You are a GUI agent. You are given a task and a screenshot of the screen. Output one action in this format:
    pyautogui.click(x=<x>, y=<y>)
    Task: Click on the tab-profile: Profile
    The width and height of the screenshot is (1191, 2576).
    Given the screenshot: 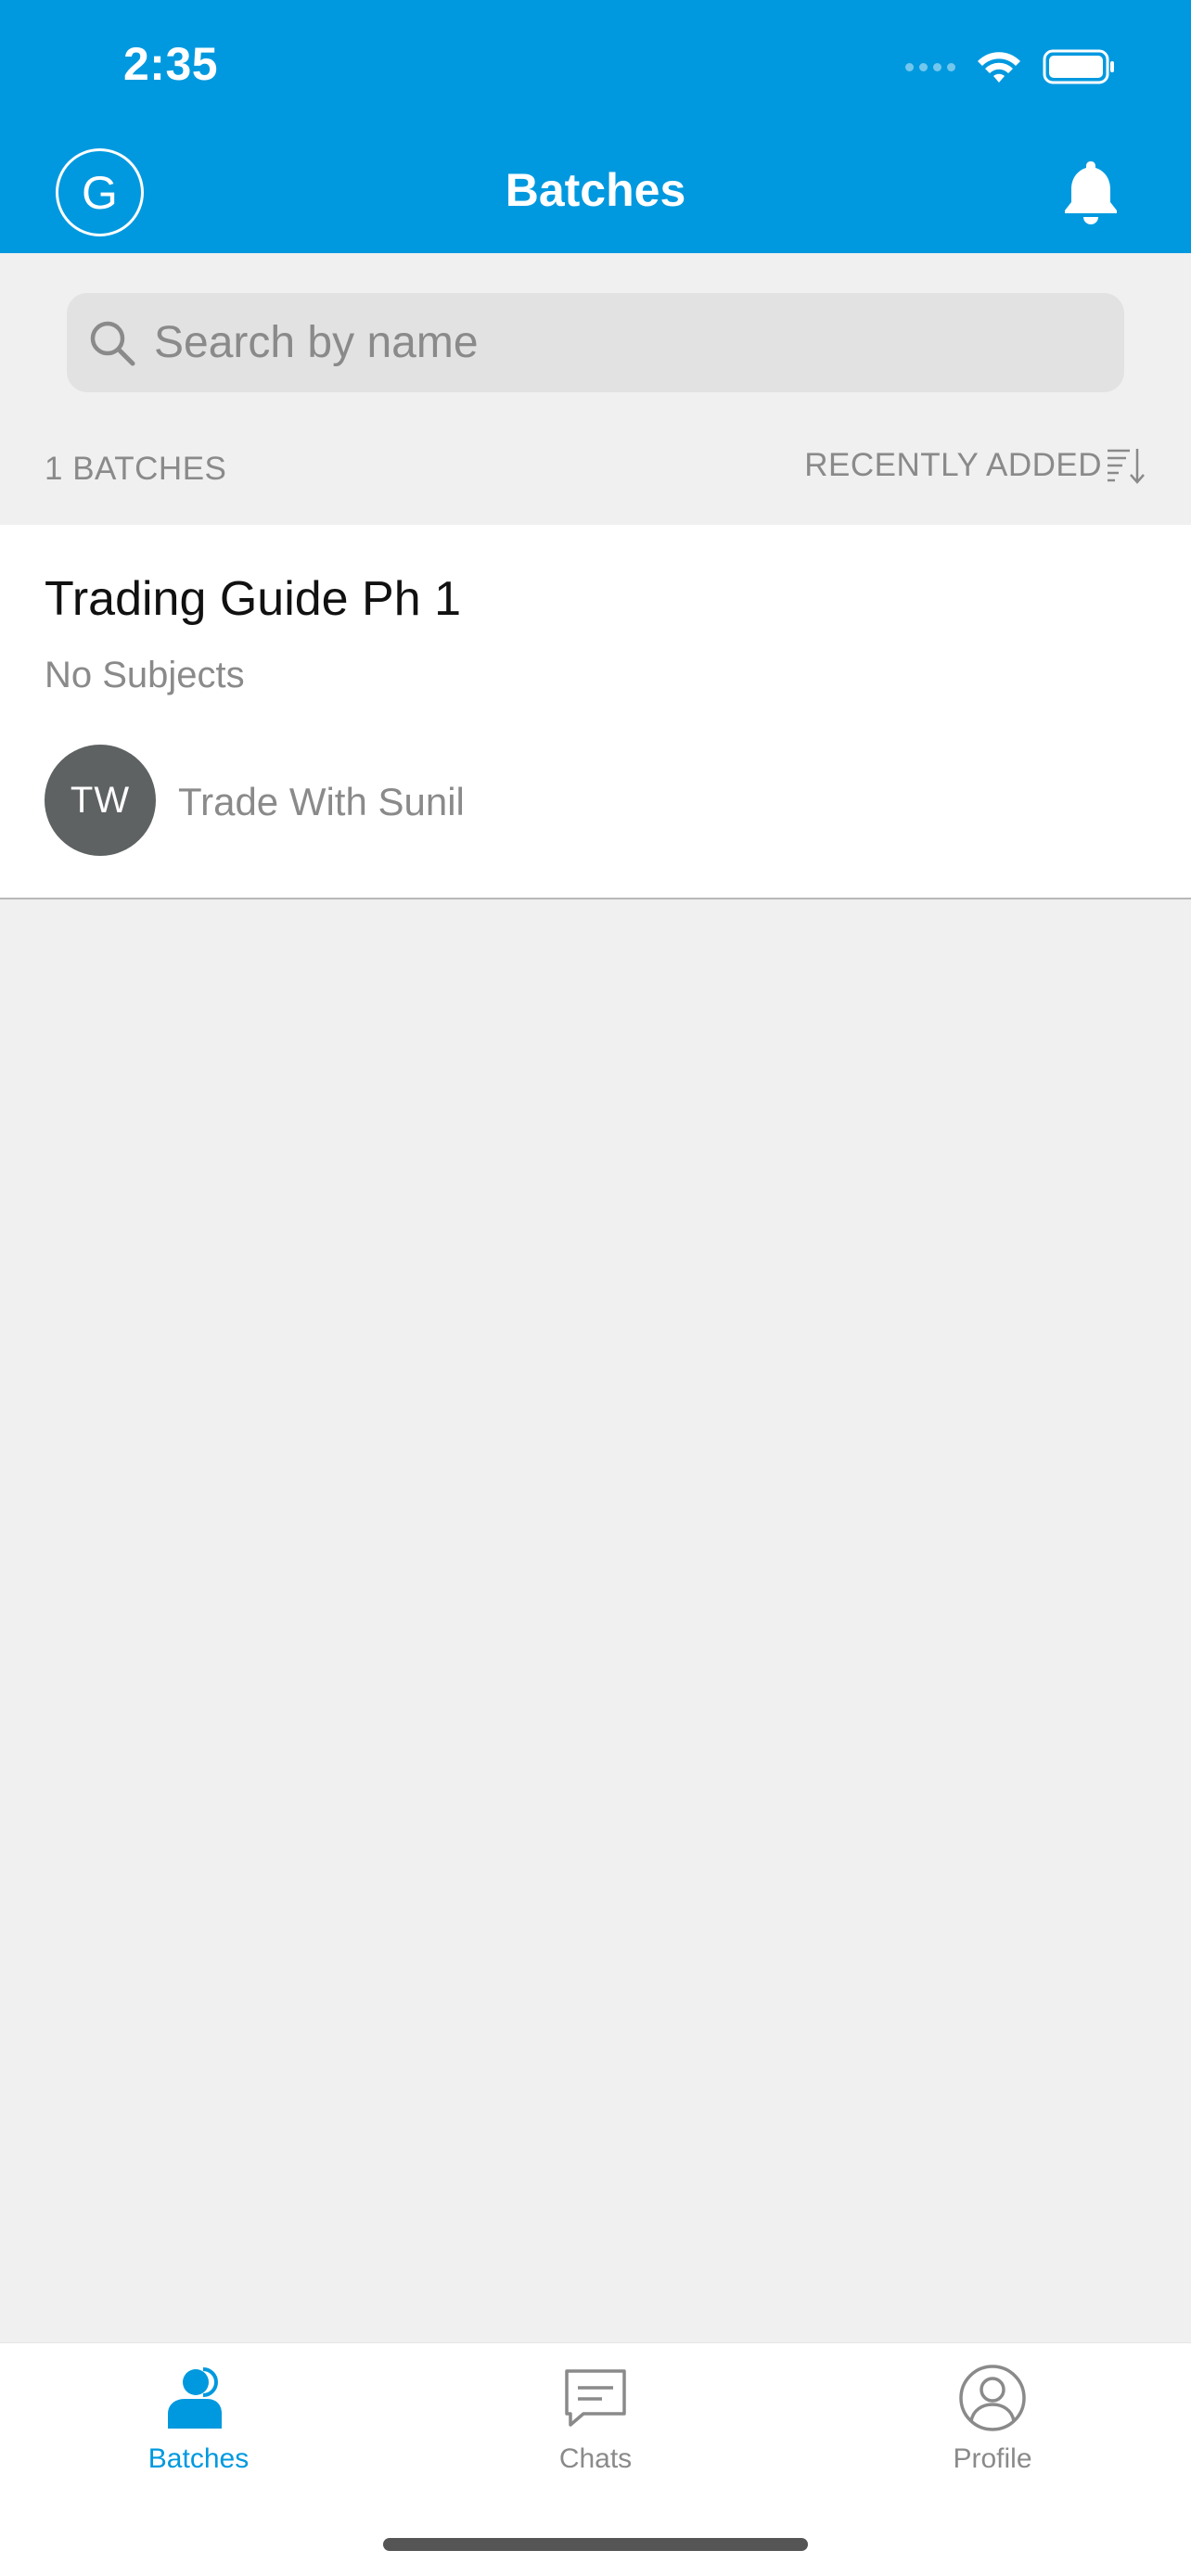 What is the action you would take?
    pyautogui.click(x=992, y=2424)
    